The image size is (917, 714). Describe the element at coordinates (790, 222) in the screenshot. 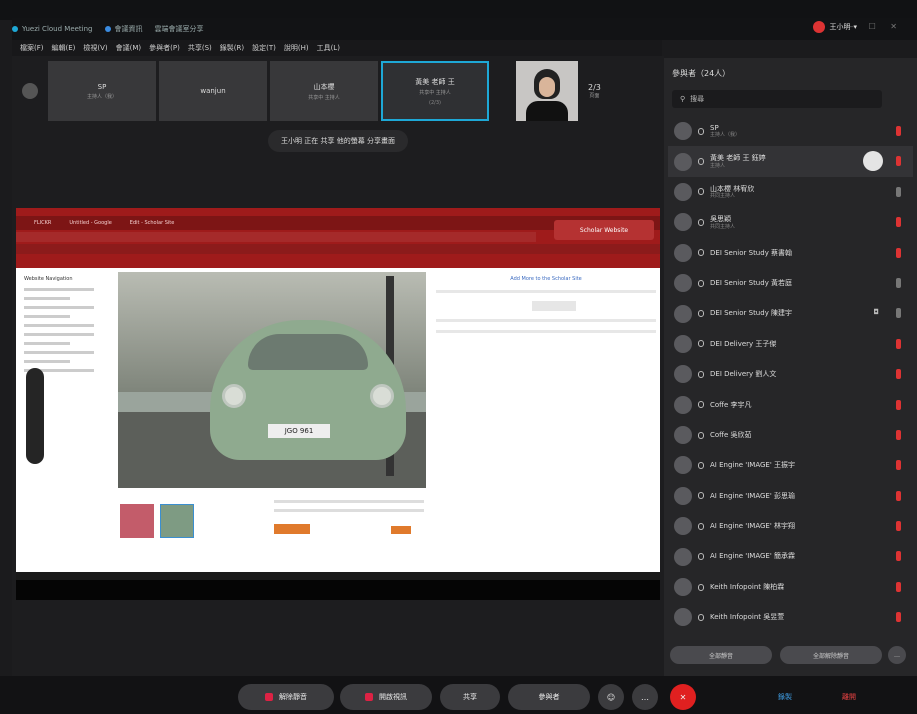

I see `participant-row: 吳思穎 共同主持人` at that location.